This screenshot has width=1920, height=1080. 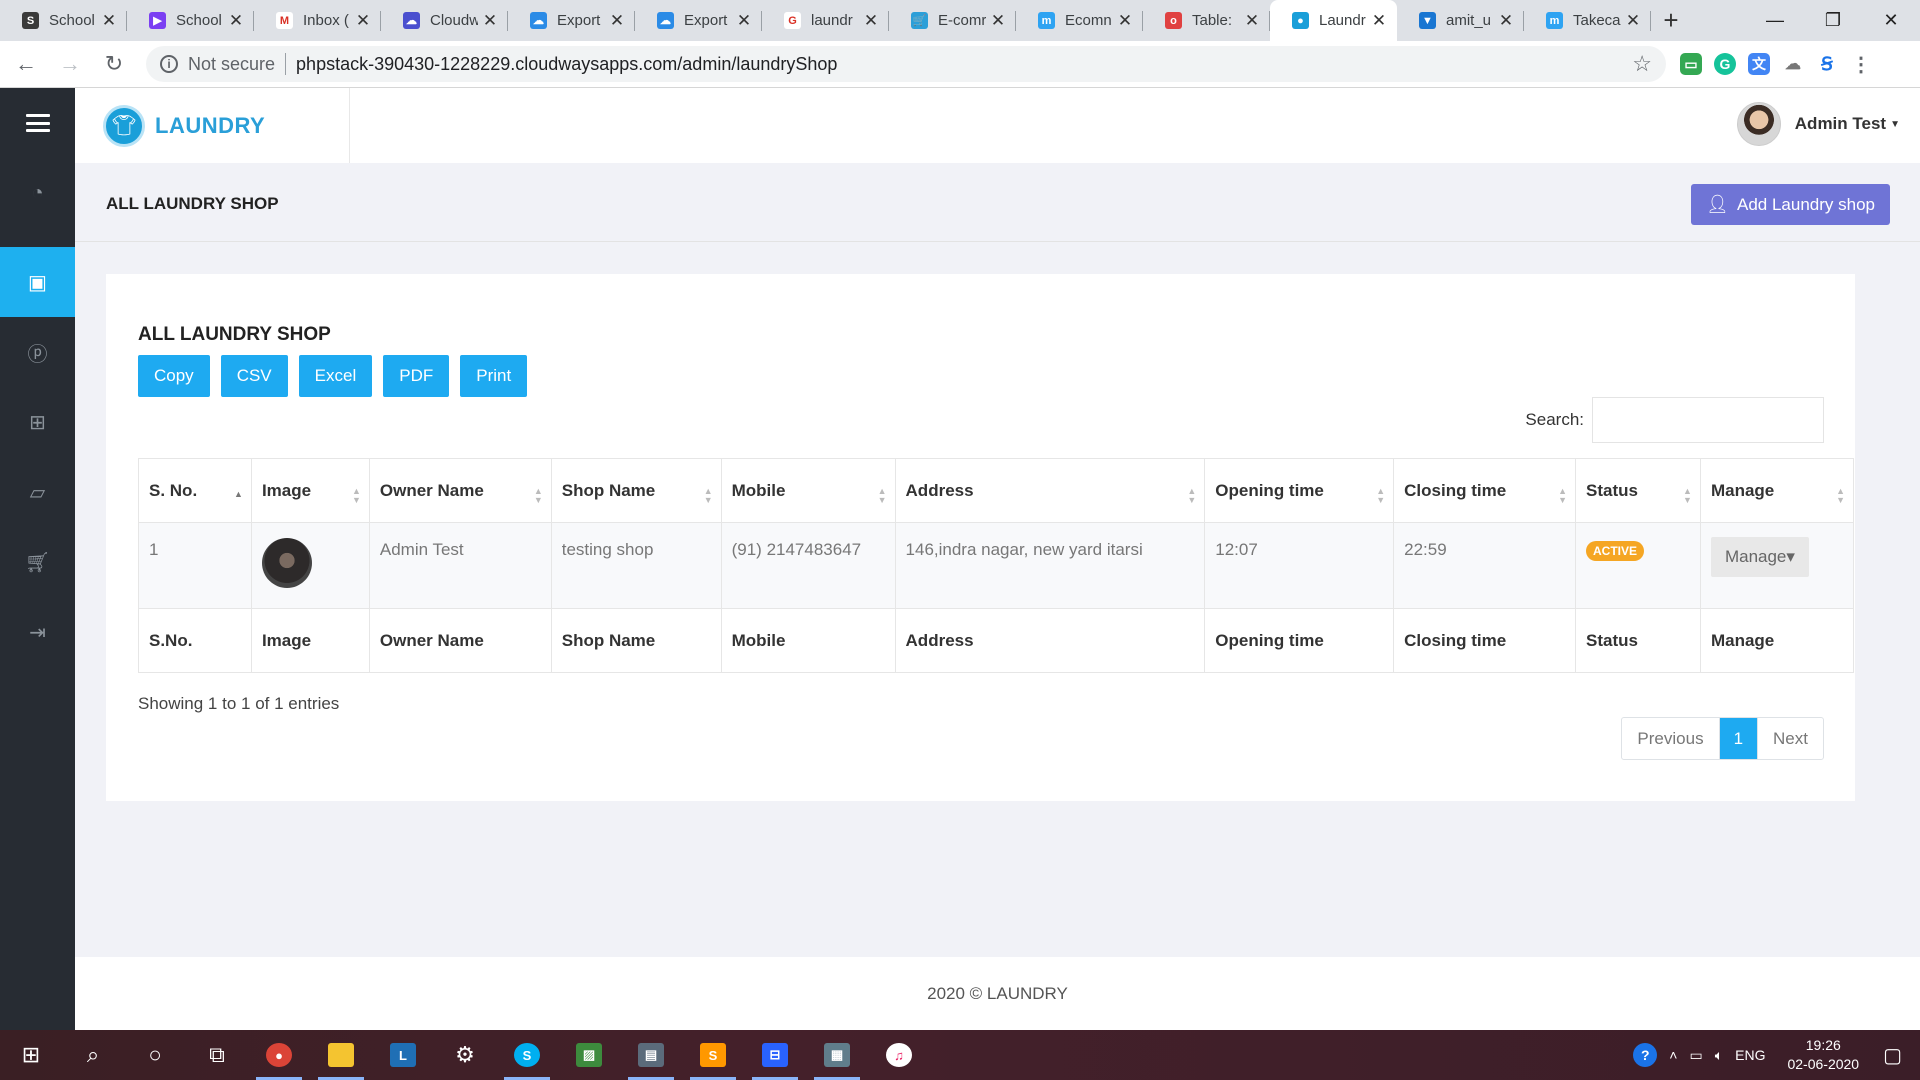 What do you see at coordinates (335, 376) in the screenshot?
I see `export-excel-button: Excel` at bounding box center [335, 376].